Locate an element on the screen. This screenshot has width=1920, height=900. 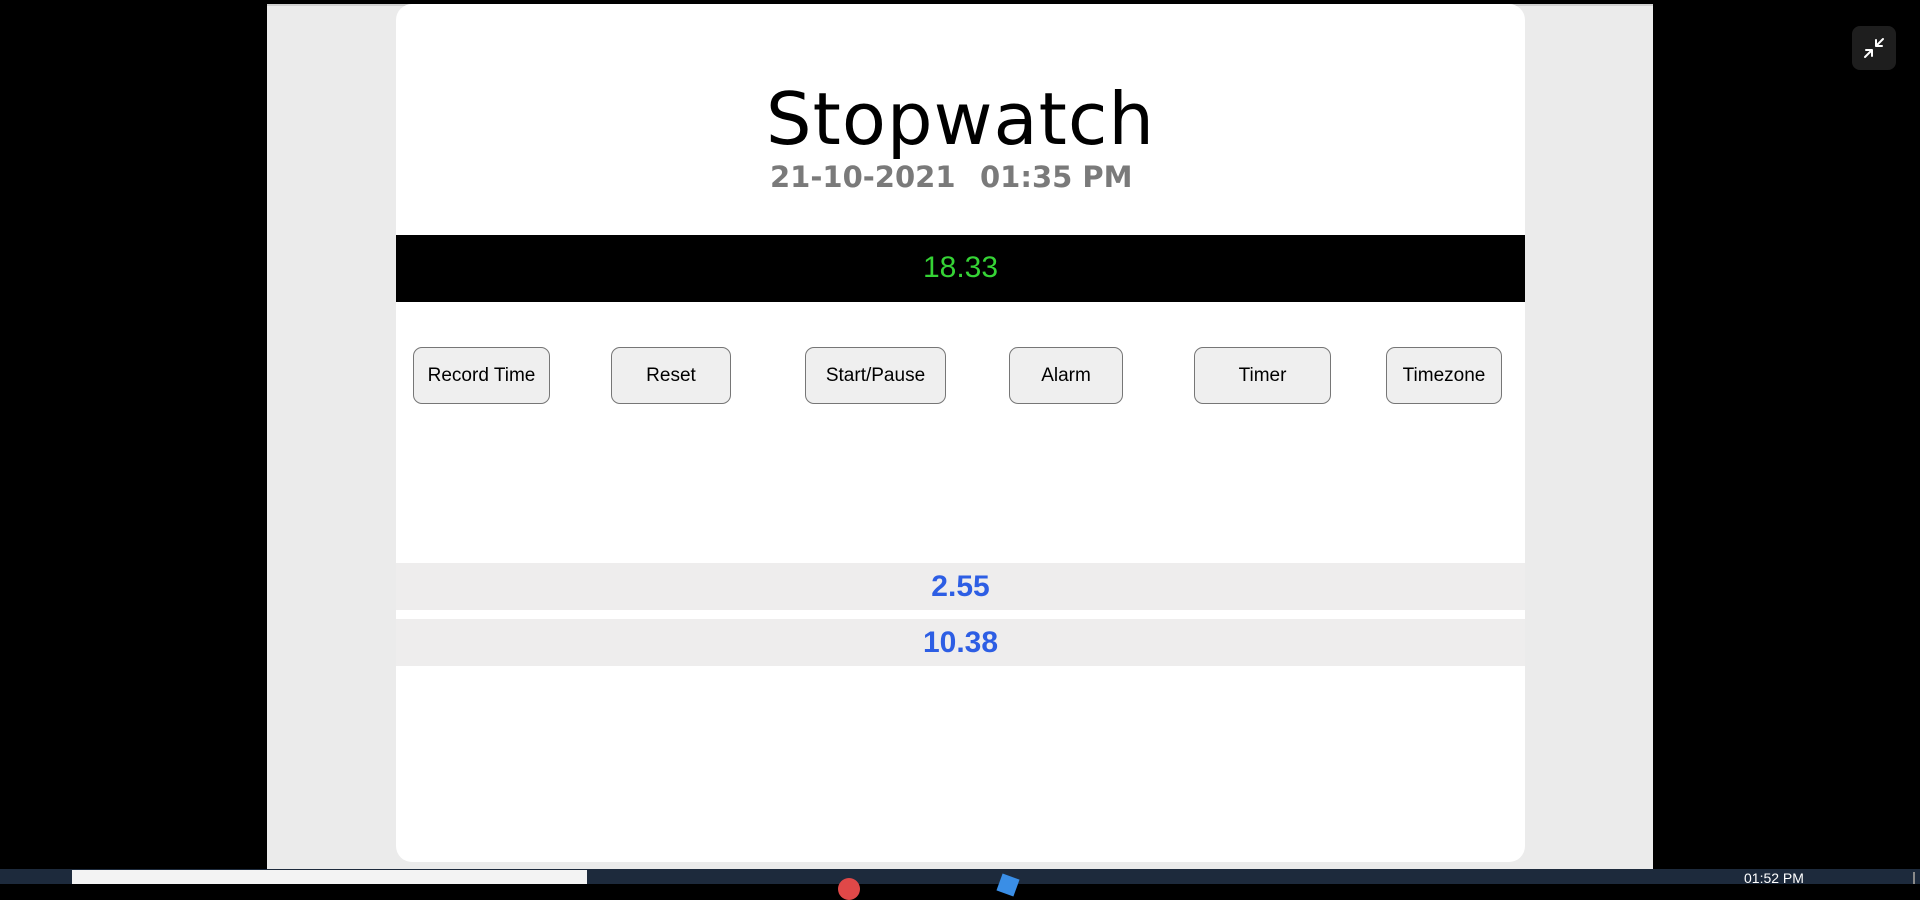
browser-app-icon is located at coordinates (849, 889).